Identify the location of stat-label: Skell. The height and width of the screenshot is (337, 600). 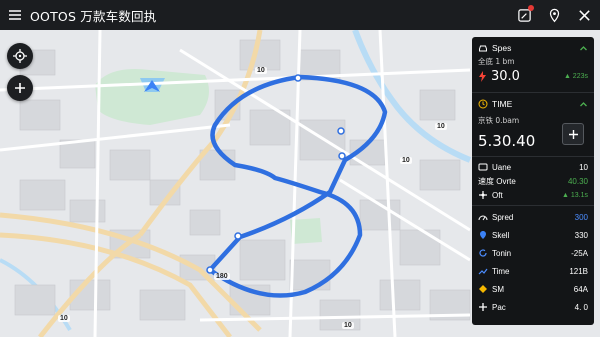
(501, 235).